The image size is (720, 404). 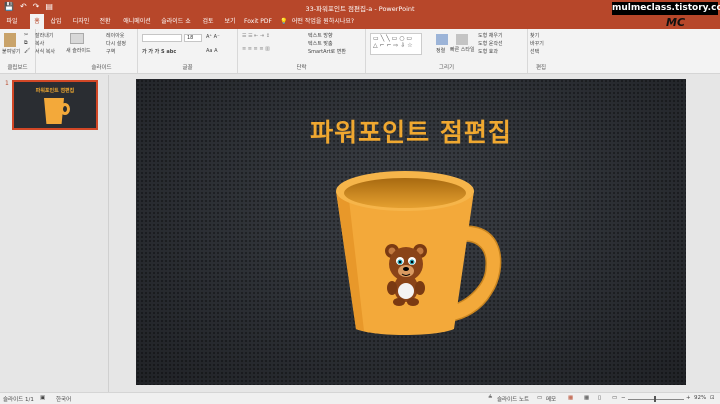 What do you see at coordinates (614, 398) in the screenshot?
I see `slideshow-view-icon: ▭` at bounding box center [614, 398].